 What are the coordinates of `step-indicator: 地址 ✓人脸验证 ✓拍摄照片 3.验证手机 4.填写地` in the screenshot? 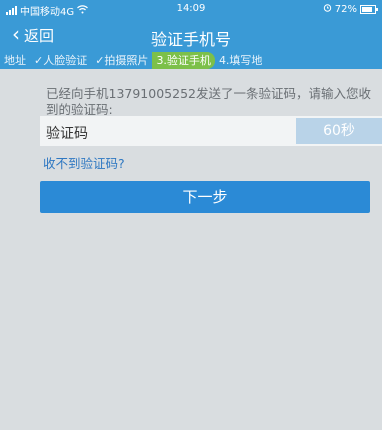 It's located at (191, 60).